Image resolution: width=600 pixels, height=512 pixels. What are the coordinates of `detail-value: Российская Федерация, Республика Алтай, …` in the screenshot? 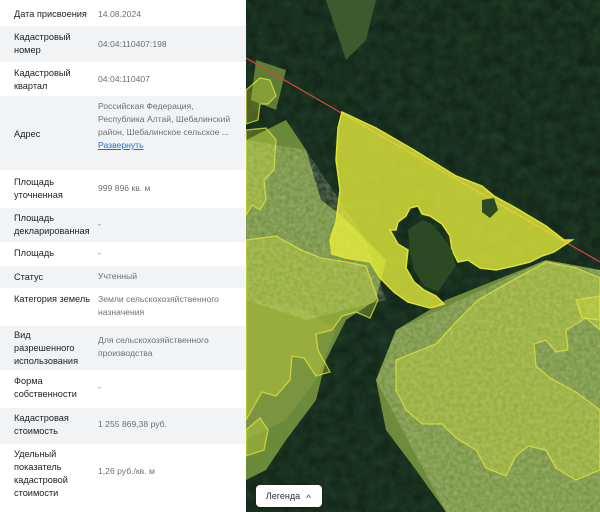 It's located at (168, 126).